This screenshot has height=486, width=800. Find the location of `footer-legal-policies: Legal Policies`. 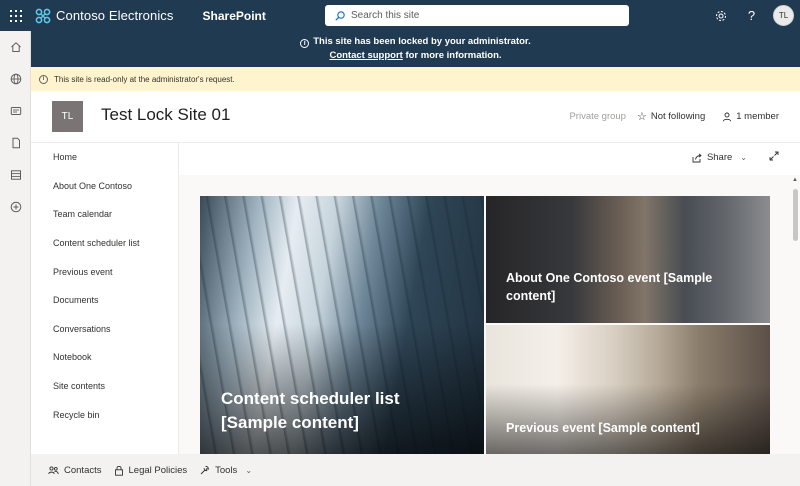

footer-legal-policies: Legal Policies is located at coordinates (151, 470).